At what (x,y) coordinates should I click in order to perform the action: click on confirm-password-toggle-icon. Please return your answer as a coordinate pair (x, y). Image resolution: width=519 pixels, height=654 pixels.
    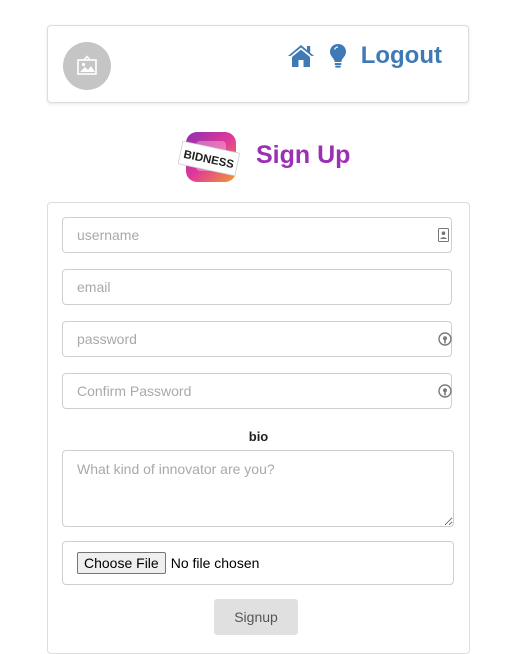
    Looking at the image, I should click on (445, 391).